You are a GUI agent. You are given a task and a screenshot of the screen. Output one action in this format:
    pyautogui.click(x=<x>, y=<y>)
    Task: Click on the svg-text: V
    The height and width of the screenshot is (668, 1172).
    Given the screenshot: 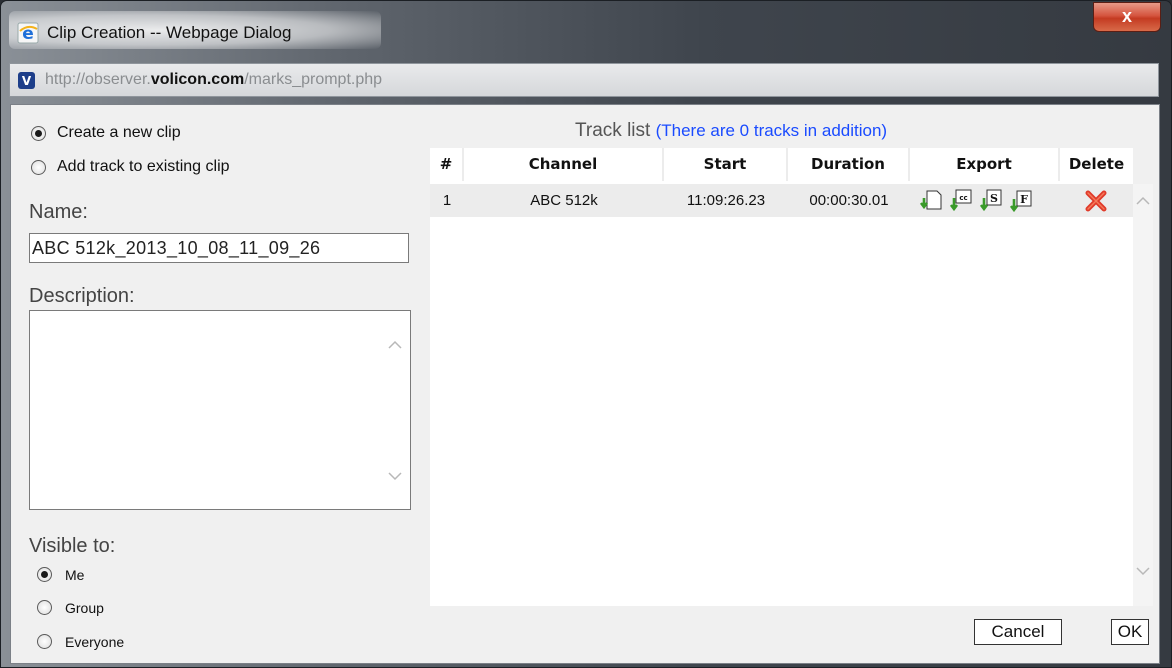 What is the action you would take?
    pyautogui.click(x=27, y=81)
    